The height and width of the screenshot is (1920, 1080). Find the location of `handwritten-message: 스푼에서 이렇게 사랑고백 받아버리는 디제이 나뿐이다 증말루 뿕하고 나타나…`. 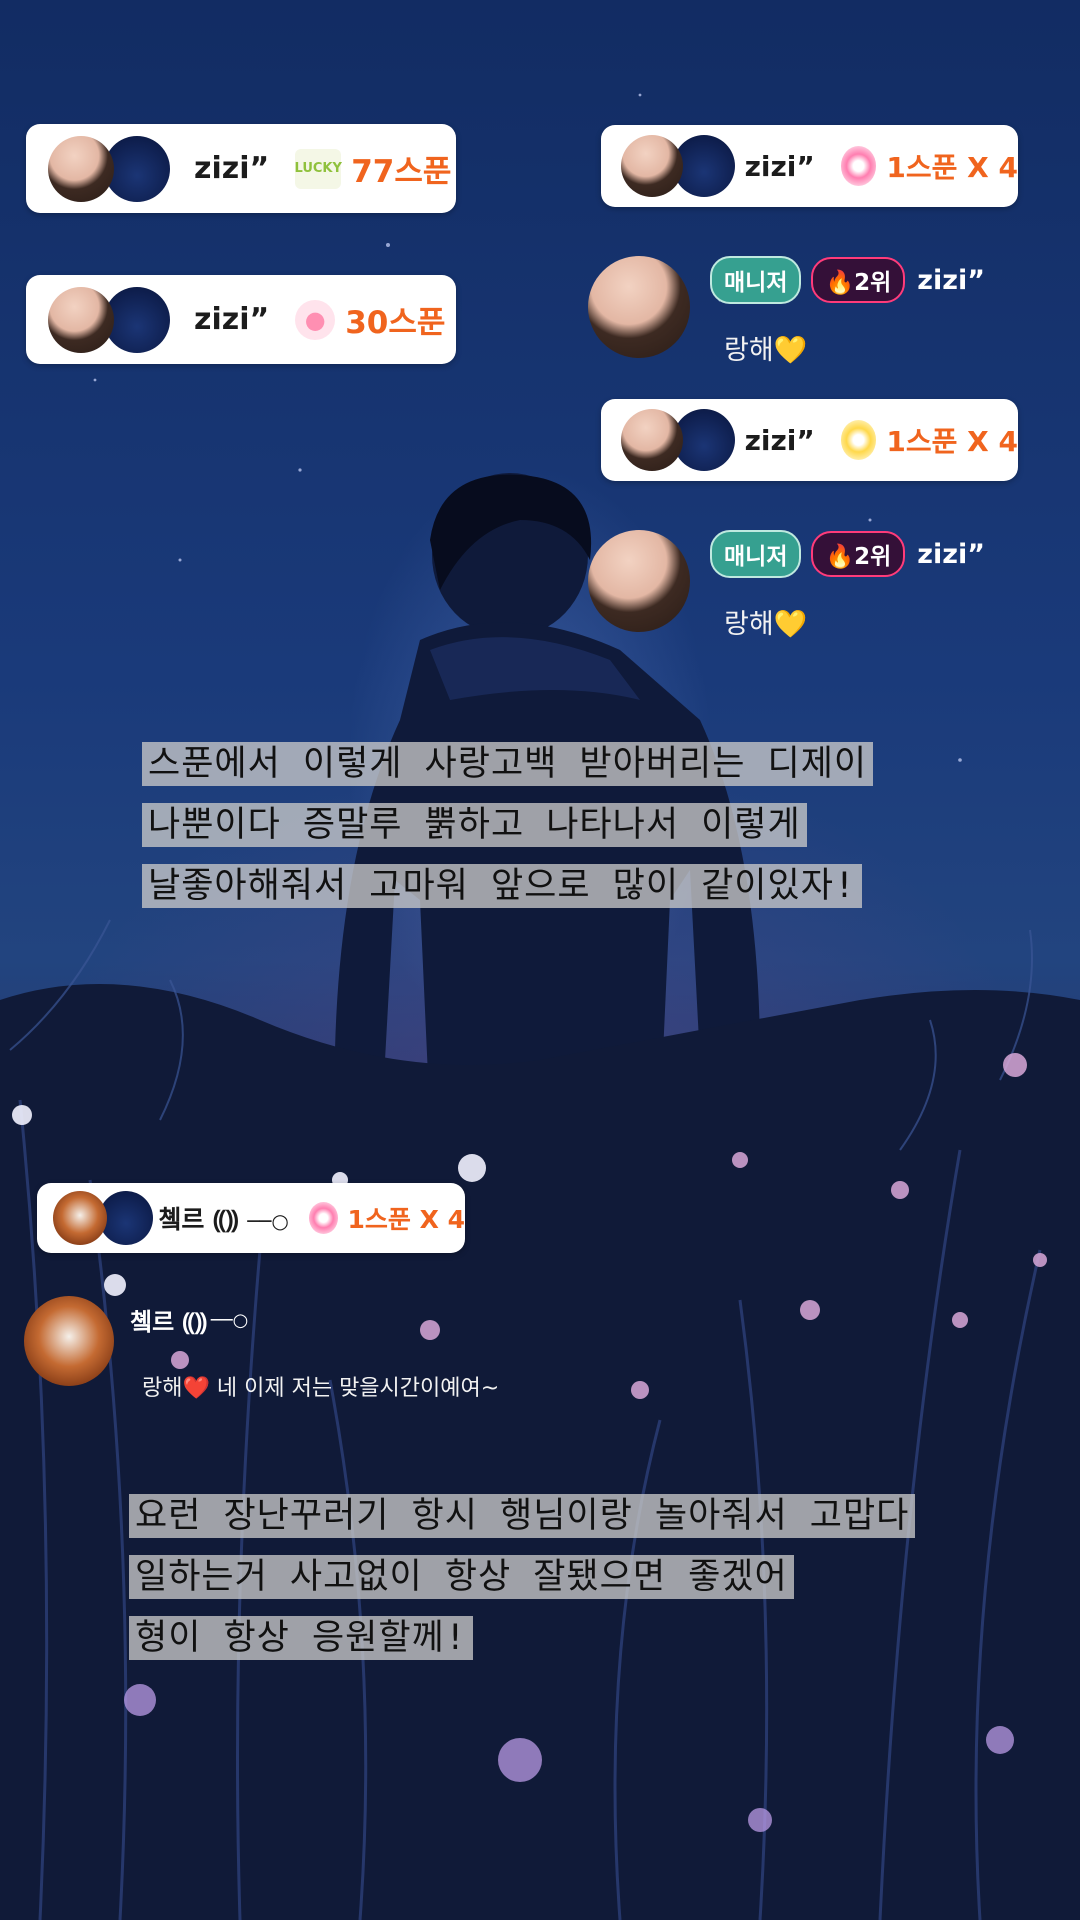

handwritten-message: 스푼에서 이렇게 사랑고백 받아버리는 디제이 나뿐이다 증말루 뿕하고 나타나… is located at coordinates (508, 833).